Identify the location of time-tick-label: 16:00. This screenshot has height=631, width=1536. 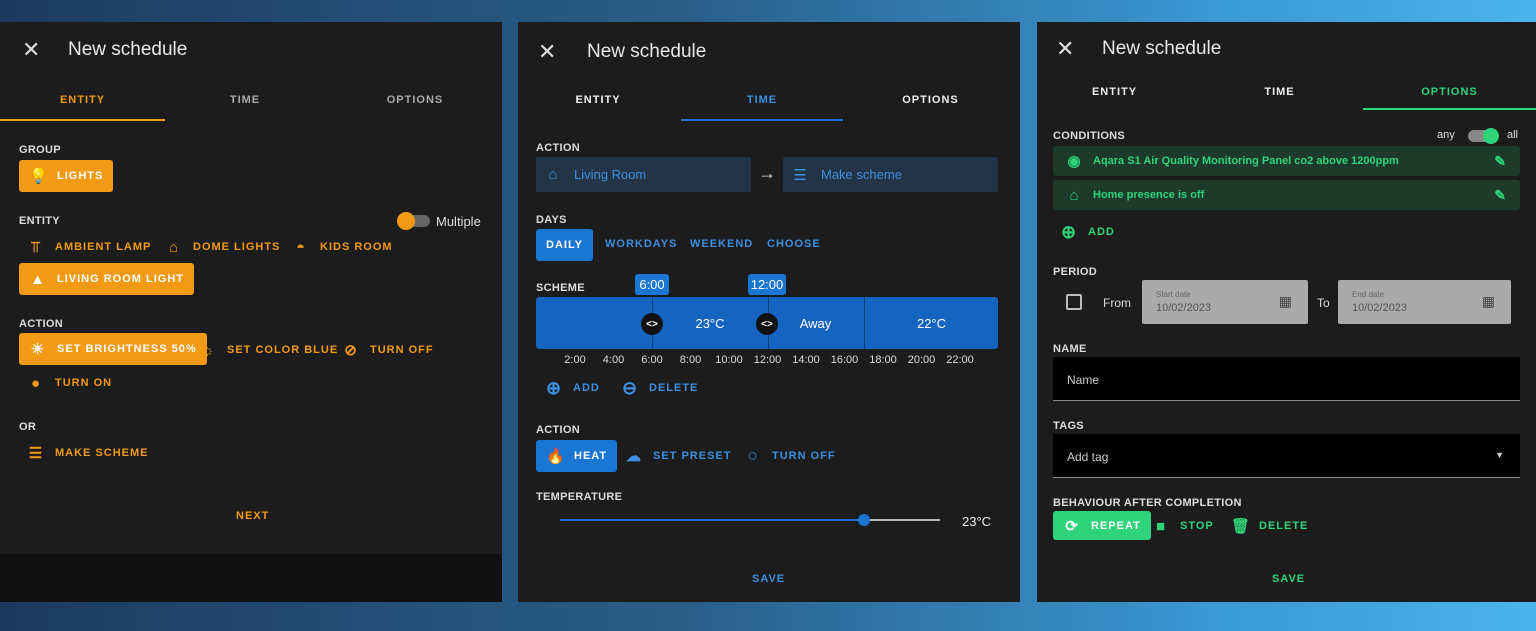
(844, 360).